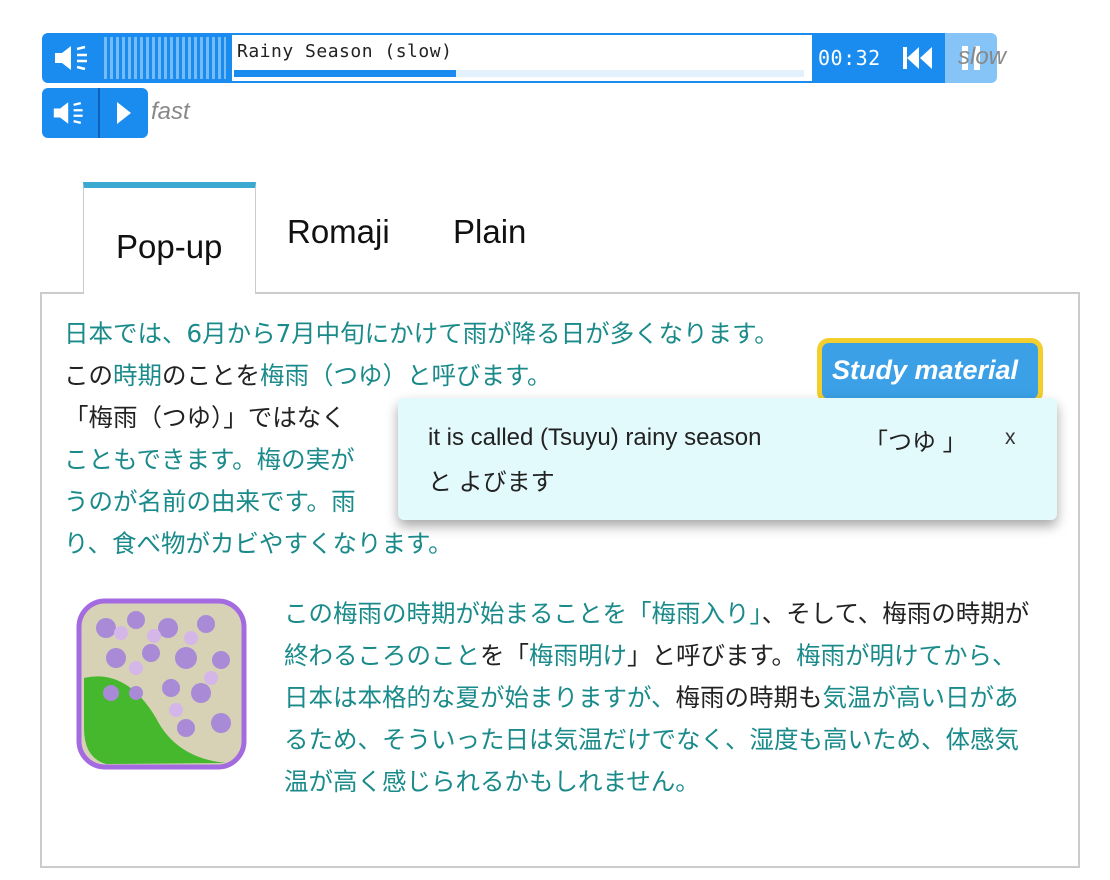  Describe the element at coordinates (205, 417) in the screenshot. I see `word: 「梅雨（つゆ）」ではなく` at that location.